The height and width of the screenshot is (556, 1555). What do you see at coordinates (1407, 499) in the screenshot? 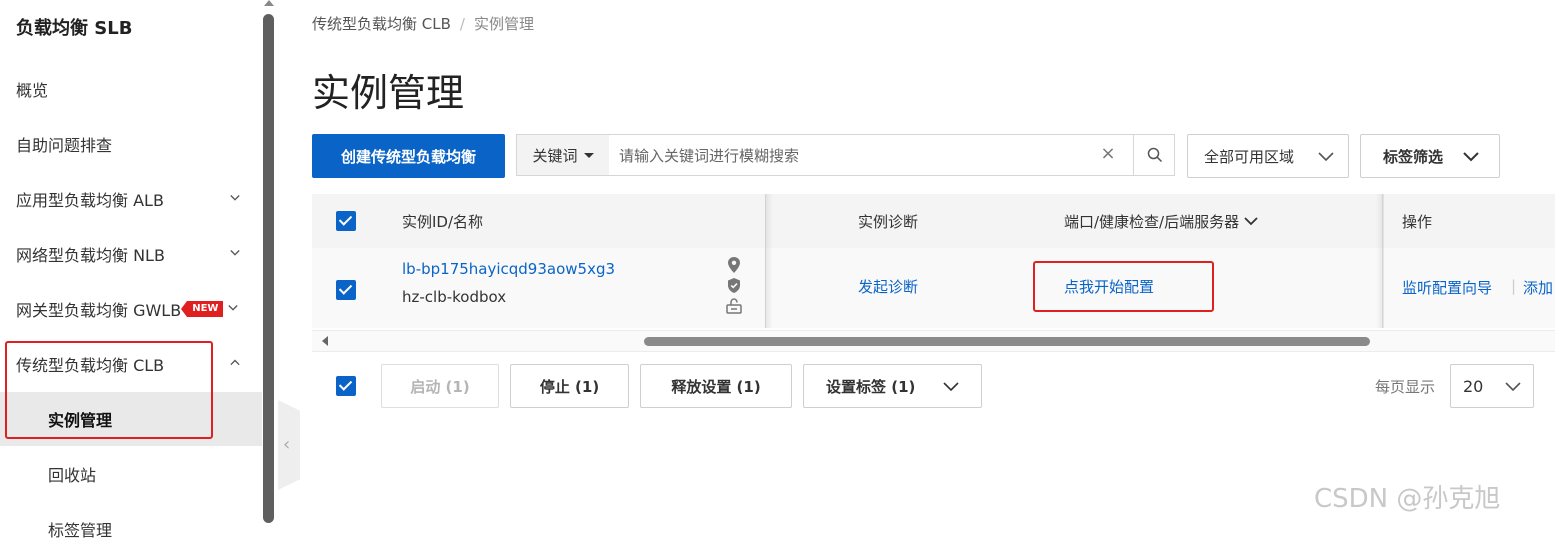
I see `watermark: CSDN @孙克旭` at bounding box center [1407, 499].